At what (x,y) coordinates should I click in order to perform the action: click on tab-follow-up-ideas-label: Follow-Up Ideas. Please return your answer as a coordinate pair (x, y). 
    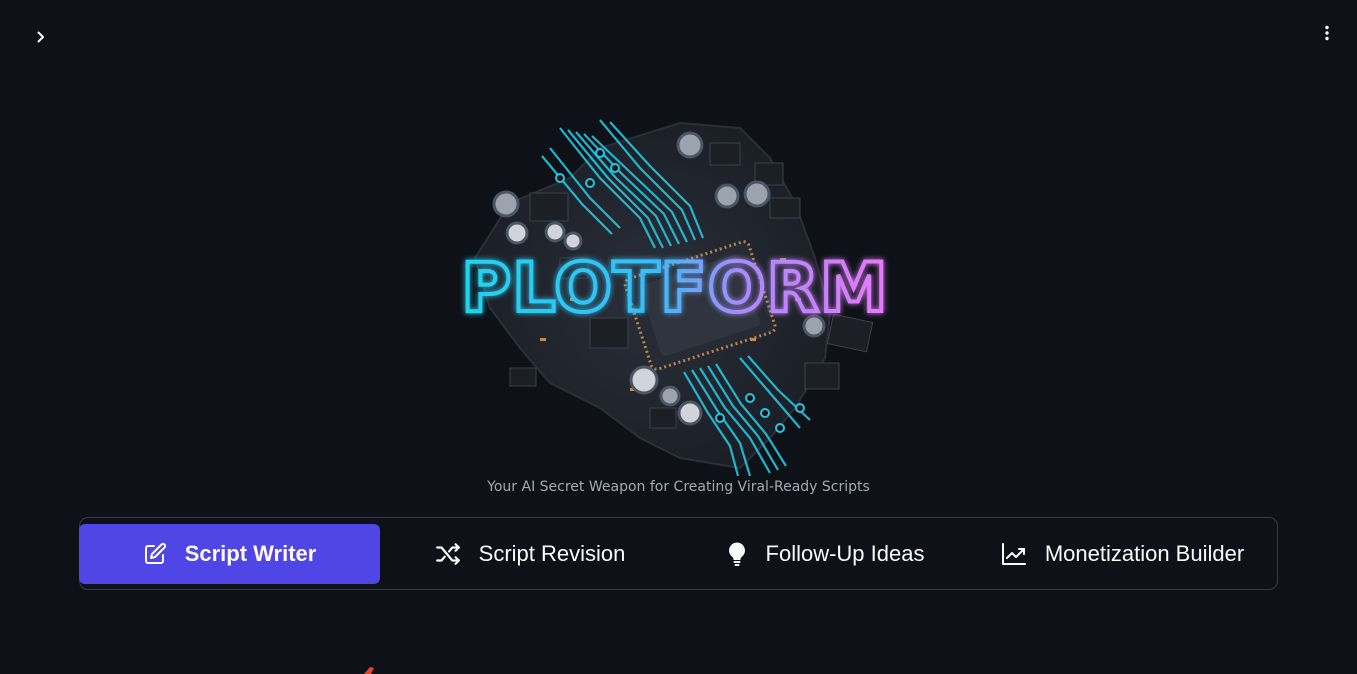
    Looking at the image, I should click on (845, 553).